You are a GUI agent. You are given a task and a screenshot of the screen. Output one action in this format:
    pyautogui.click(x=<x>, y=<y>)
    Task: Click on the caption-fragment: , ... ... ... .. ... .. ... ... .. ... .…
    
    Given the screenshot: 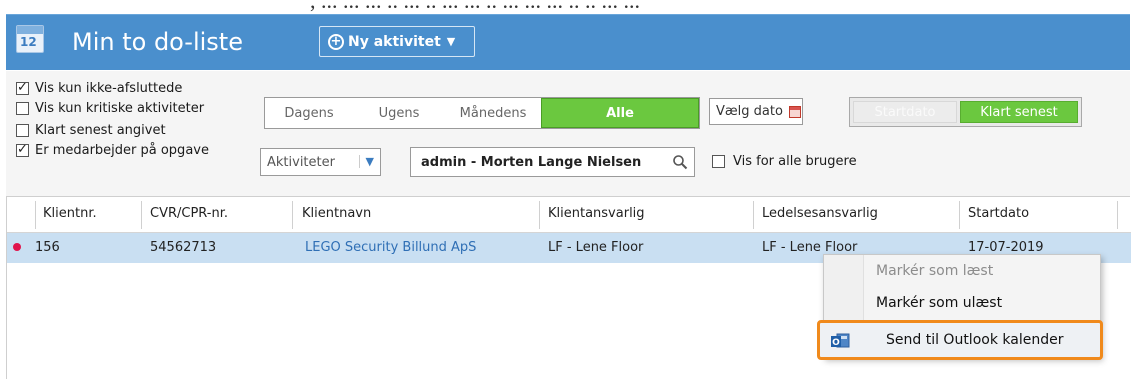 What is the action you would take?
    pyautogui.click(x=566, y=7)
    